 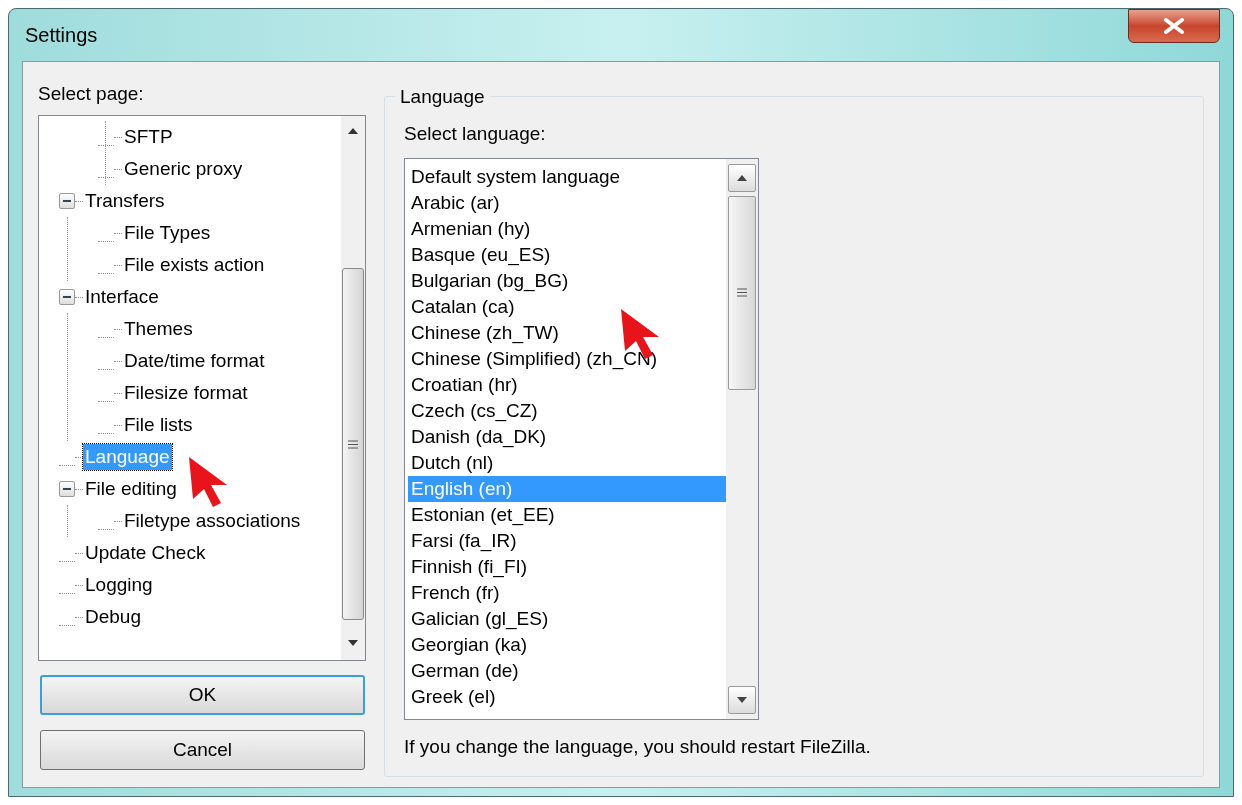 What do you see at coordinates (145, 553) in the screenshot?
I see `tree-item: Update Check` at bounding box center [145, 553].